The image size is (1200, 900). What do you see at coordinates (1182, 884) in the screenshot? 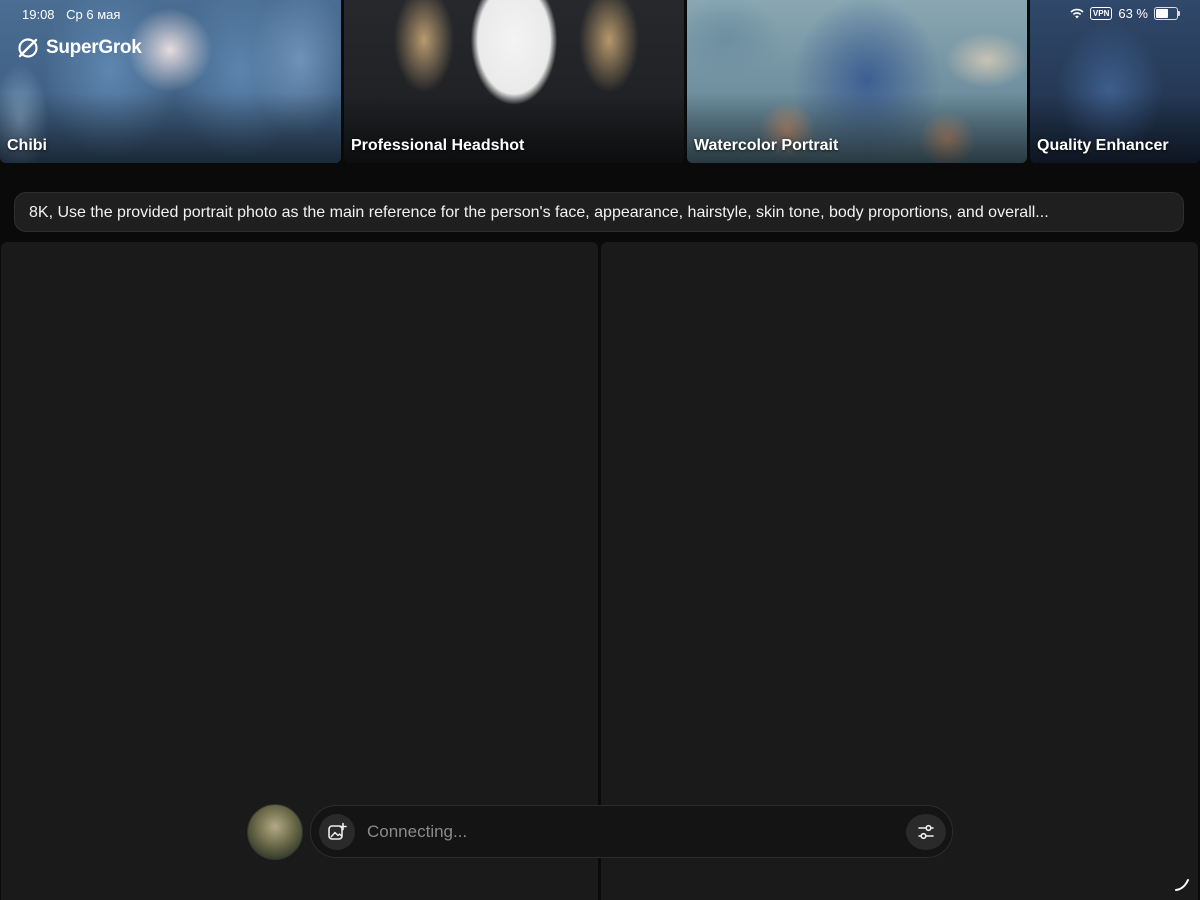
I see `resize-handle-icon` at bounding box center [1182, 884].